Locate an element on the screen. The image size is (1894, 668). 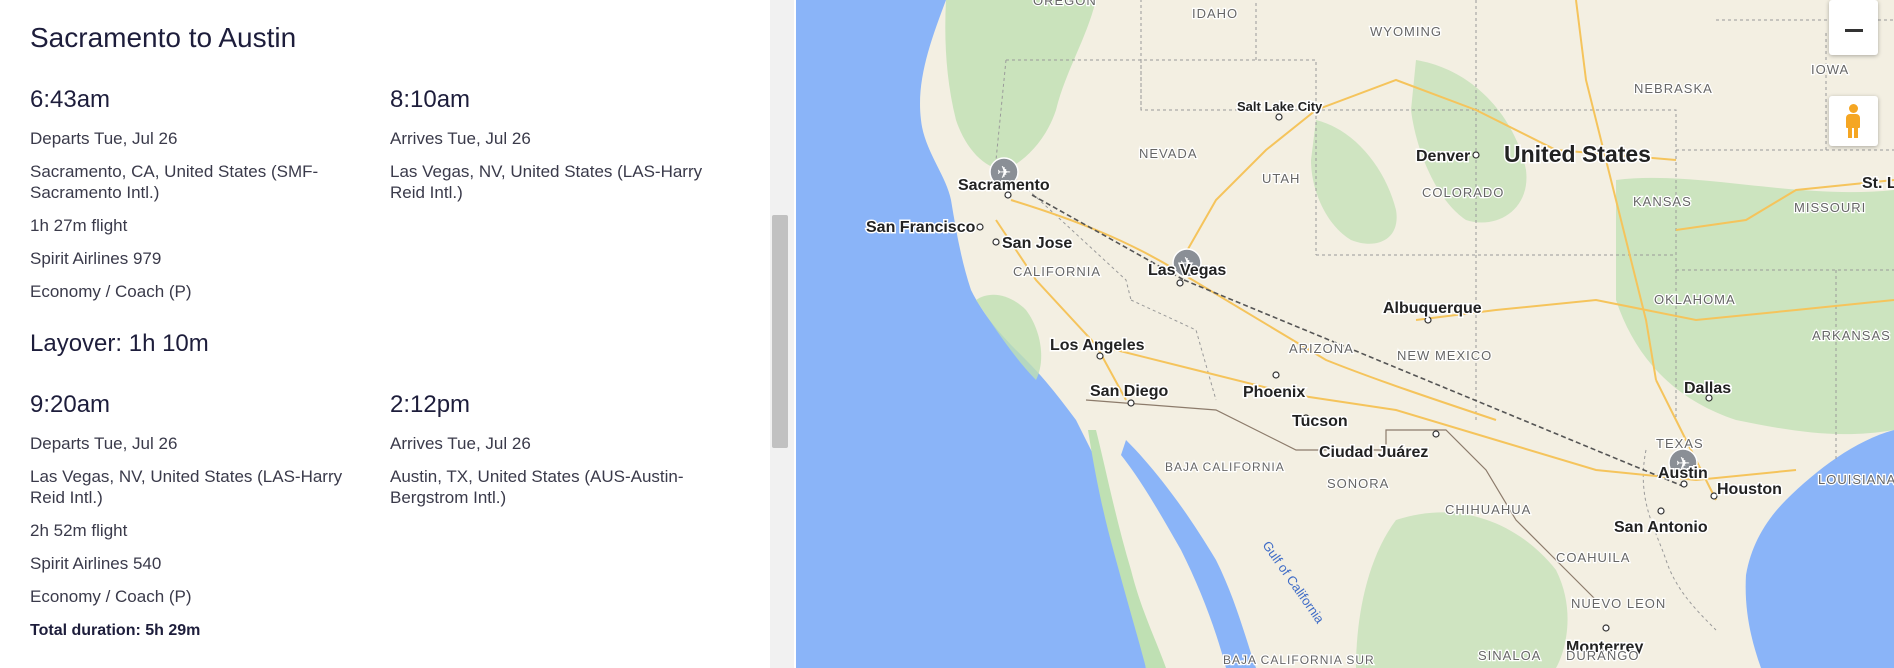
svg-text: WYOMING is located at coordinates (1406, 31).